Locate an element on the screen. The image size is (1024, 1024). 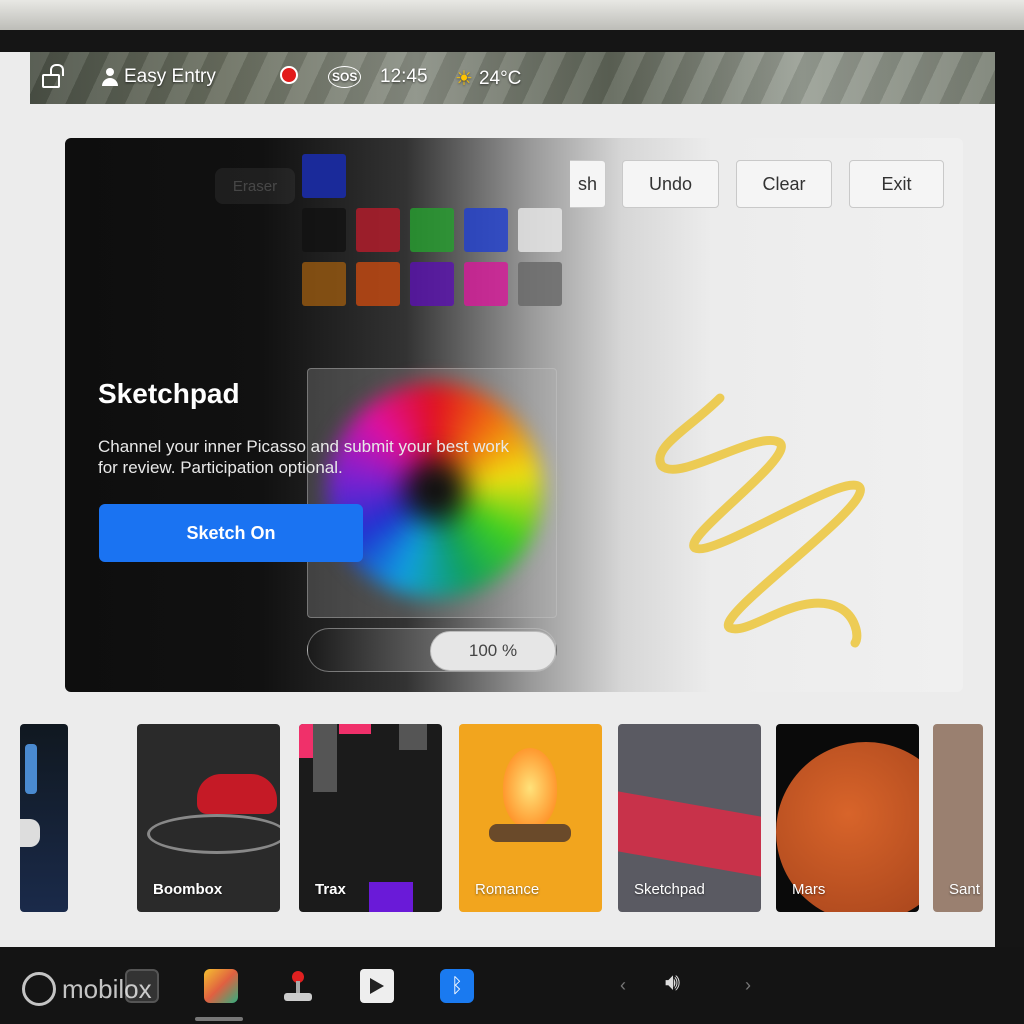
undo-button: Undo is located at coordinates (670, 184).